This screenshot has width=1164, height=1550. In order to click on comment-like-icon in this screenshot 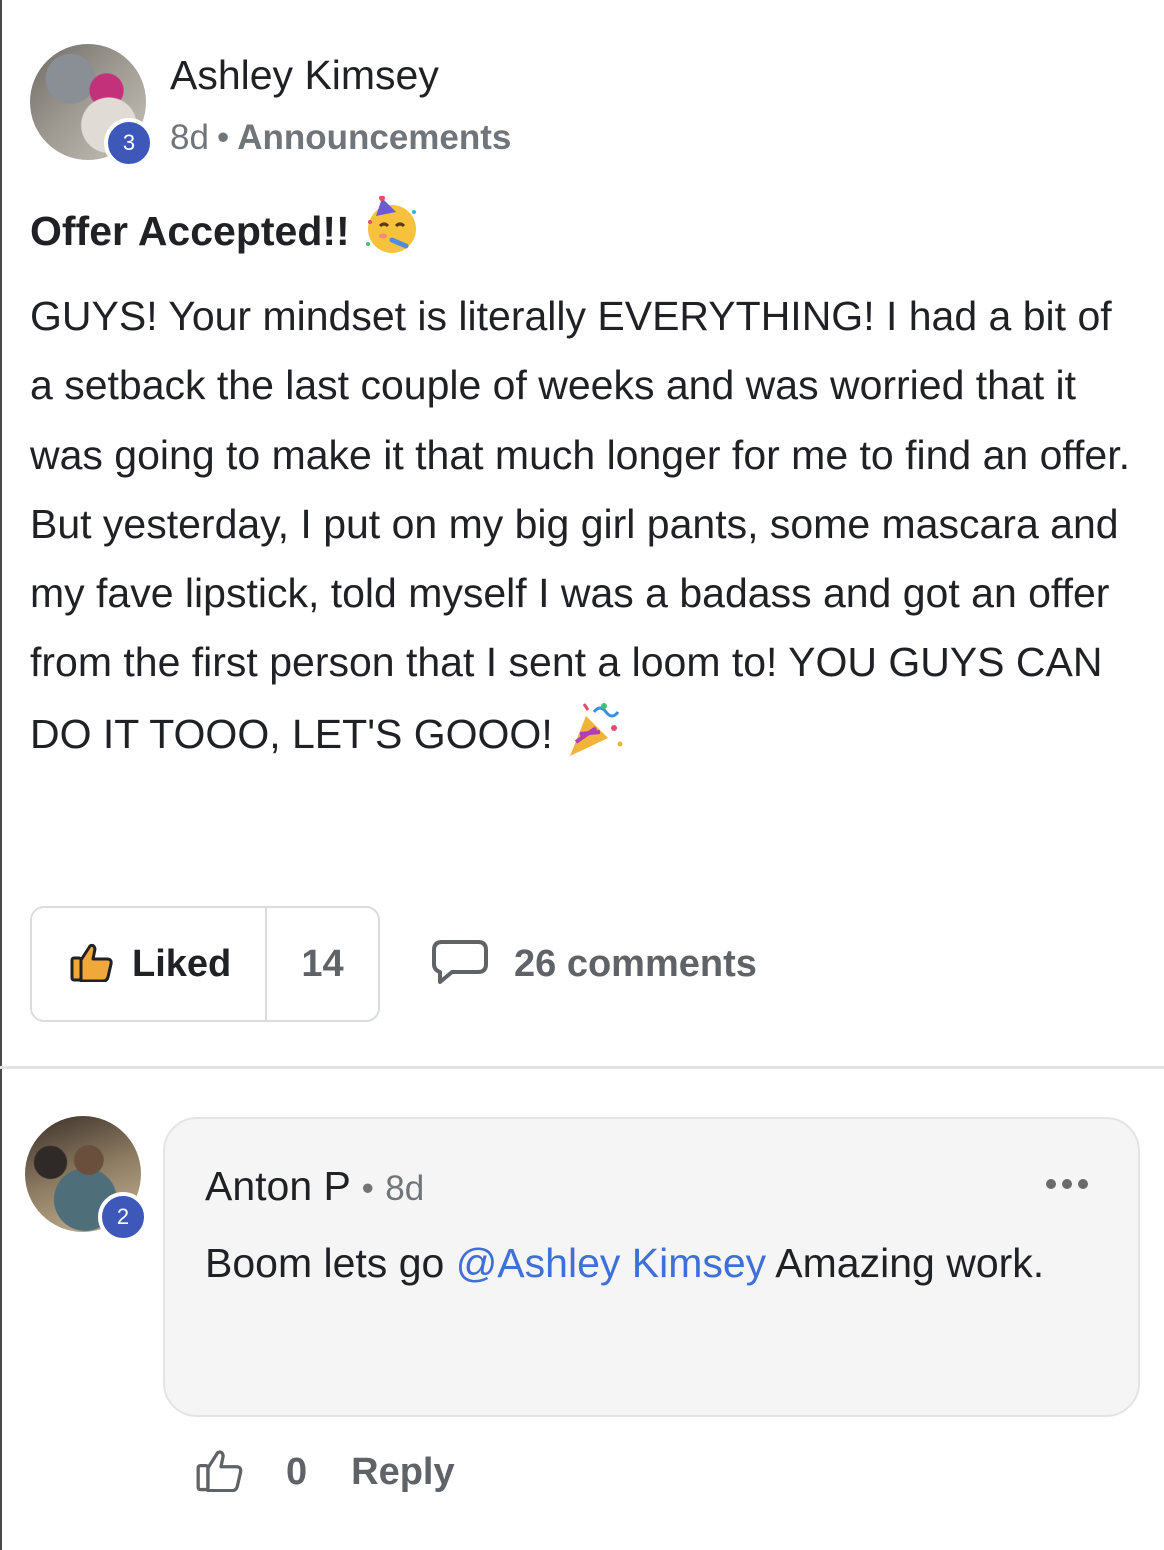, I will do `click(221, 1472)`.